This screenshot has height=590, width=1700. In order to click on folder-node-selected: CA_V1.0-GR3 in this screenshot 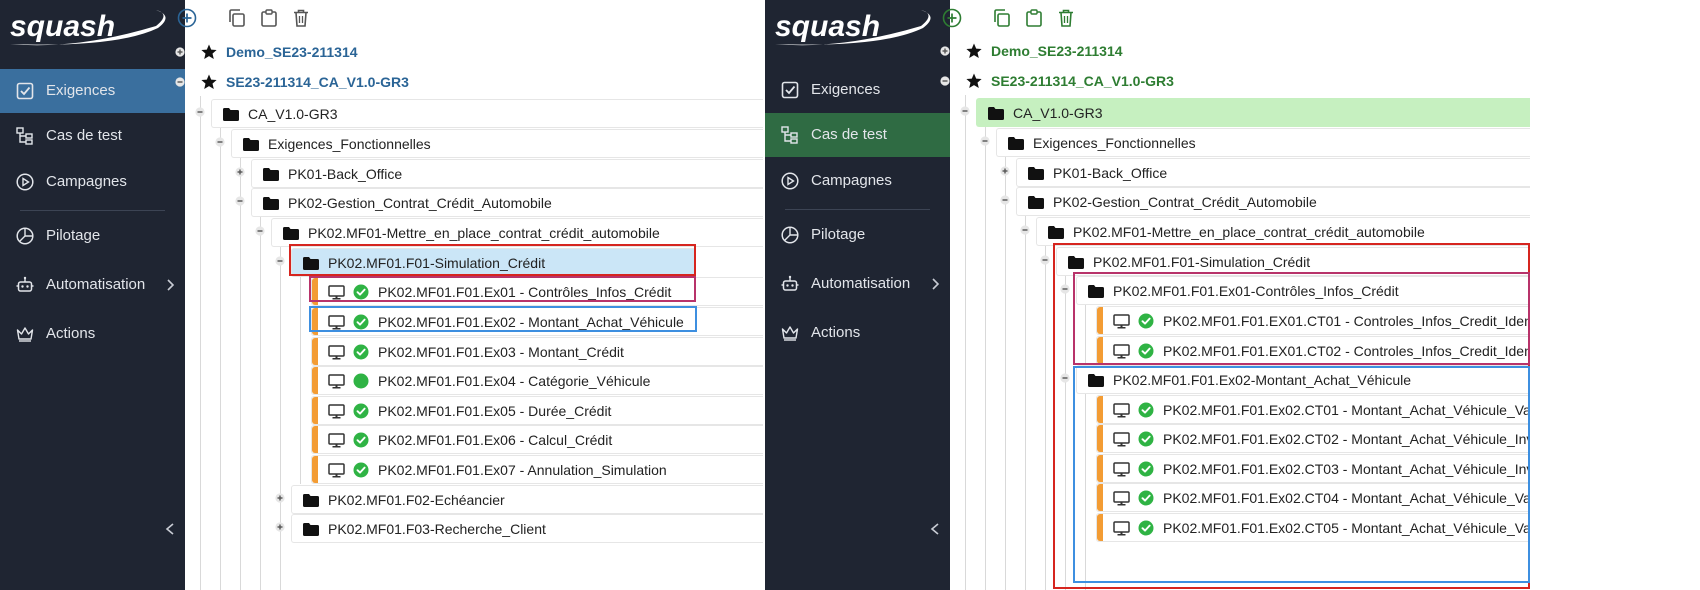, I will do `click(1253, 112)`.